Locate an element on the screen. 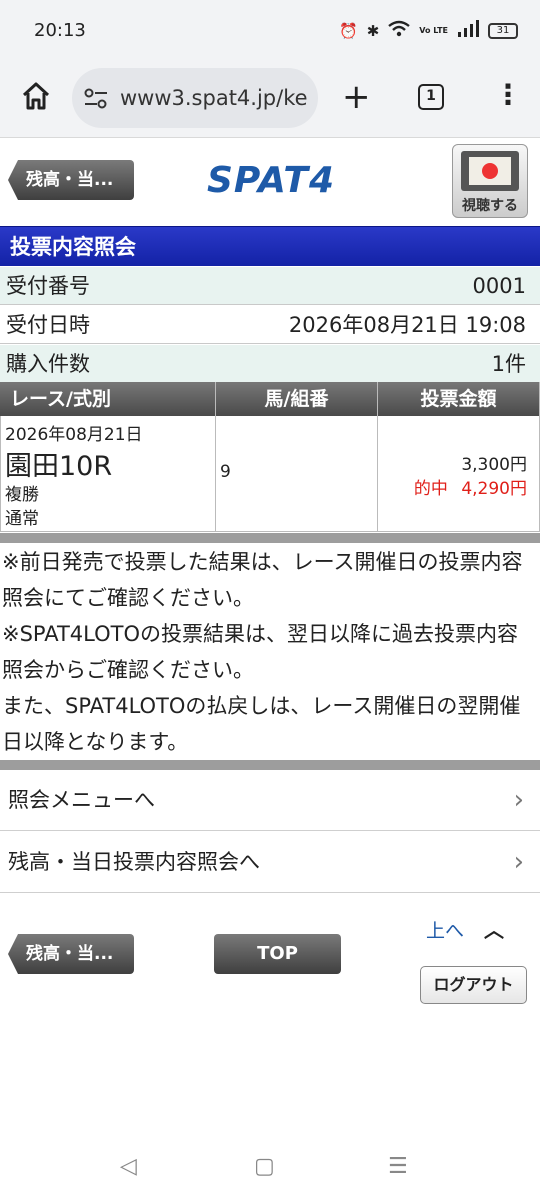  spat4-logo: SPAT4 is located at coordinates (271, 180).